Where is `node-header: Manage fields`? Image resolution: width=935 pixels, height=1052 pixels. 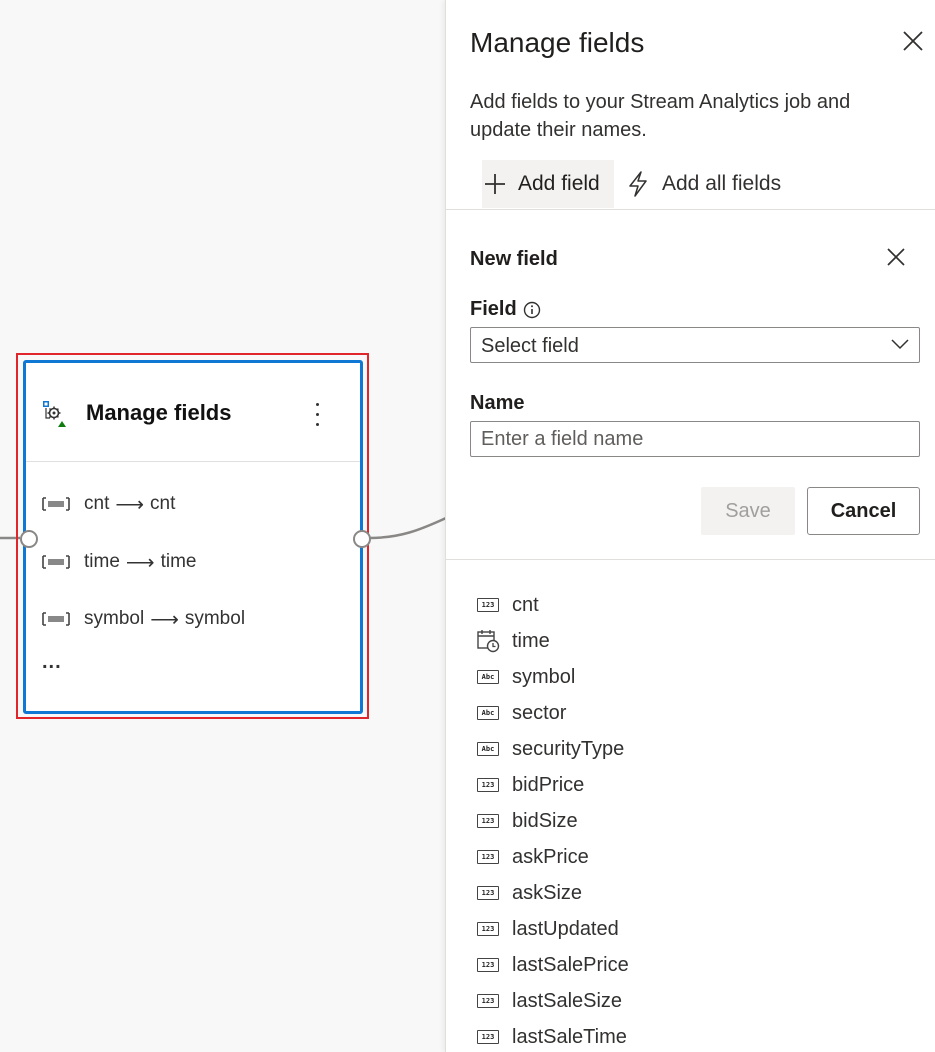 node-header: Manage fields is located at coordinates (193, 412).